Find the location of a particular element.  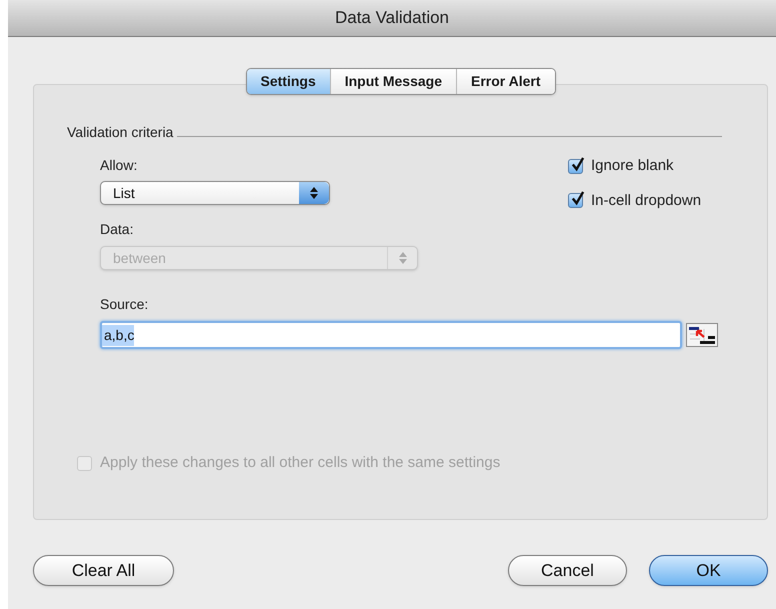

checkbox-label: In-cell dropdown is located at coordinates (646, 200).